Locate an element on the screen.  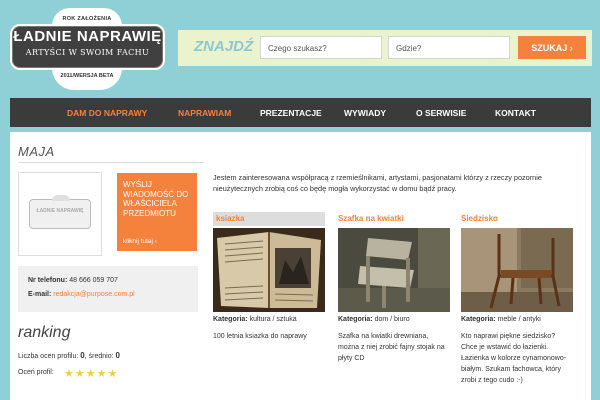
nav-item-dam-do-naprawy: DAM DO NAPRAWY is located at coordinates (107, 113).